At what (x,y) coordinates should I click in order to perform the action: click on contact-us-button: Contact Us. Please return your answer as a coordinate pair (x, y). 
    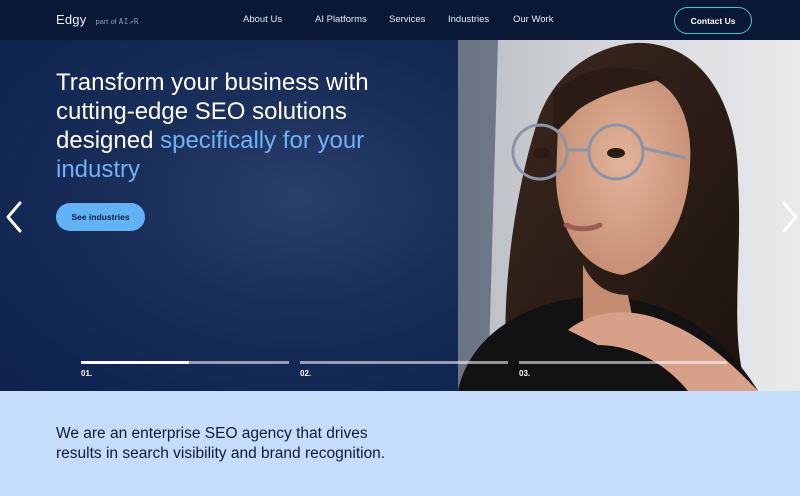
    Looking at the image, I should click on (713, 20).